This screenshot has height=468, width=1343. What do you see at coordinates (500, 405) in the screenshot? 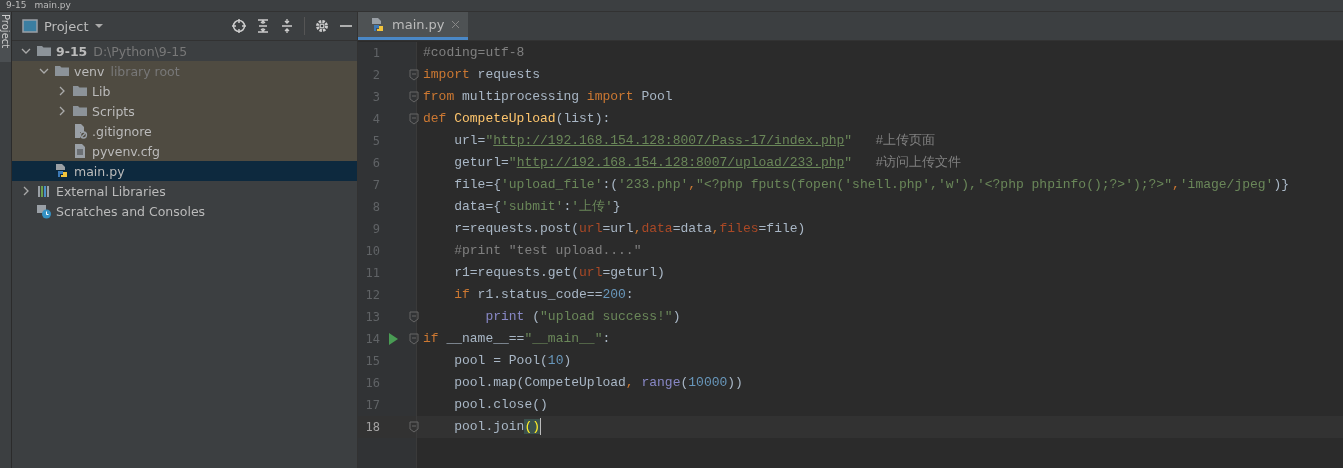
I see `code-line: pool.close()` at bounding box center [500, 405].